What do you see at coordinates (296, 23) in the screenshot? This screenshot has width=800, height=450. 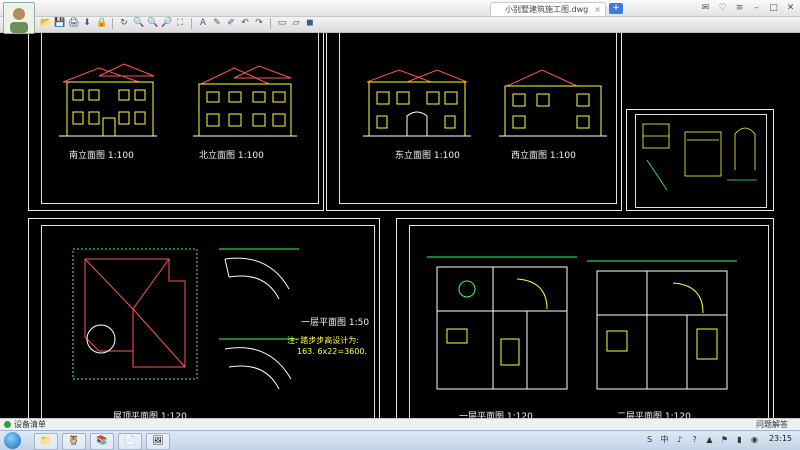 I see `area-icon: ▱` at bounding box center [296, 23].